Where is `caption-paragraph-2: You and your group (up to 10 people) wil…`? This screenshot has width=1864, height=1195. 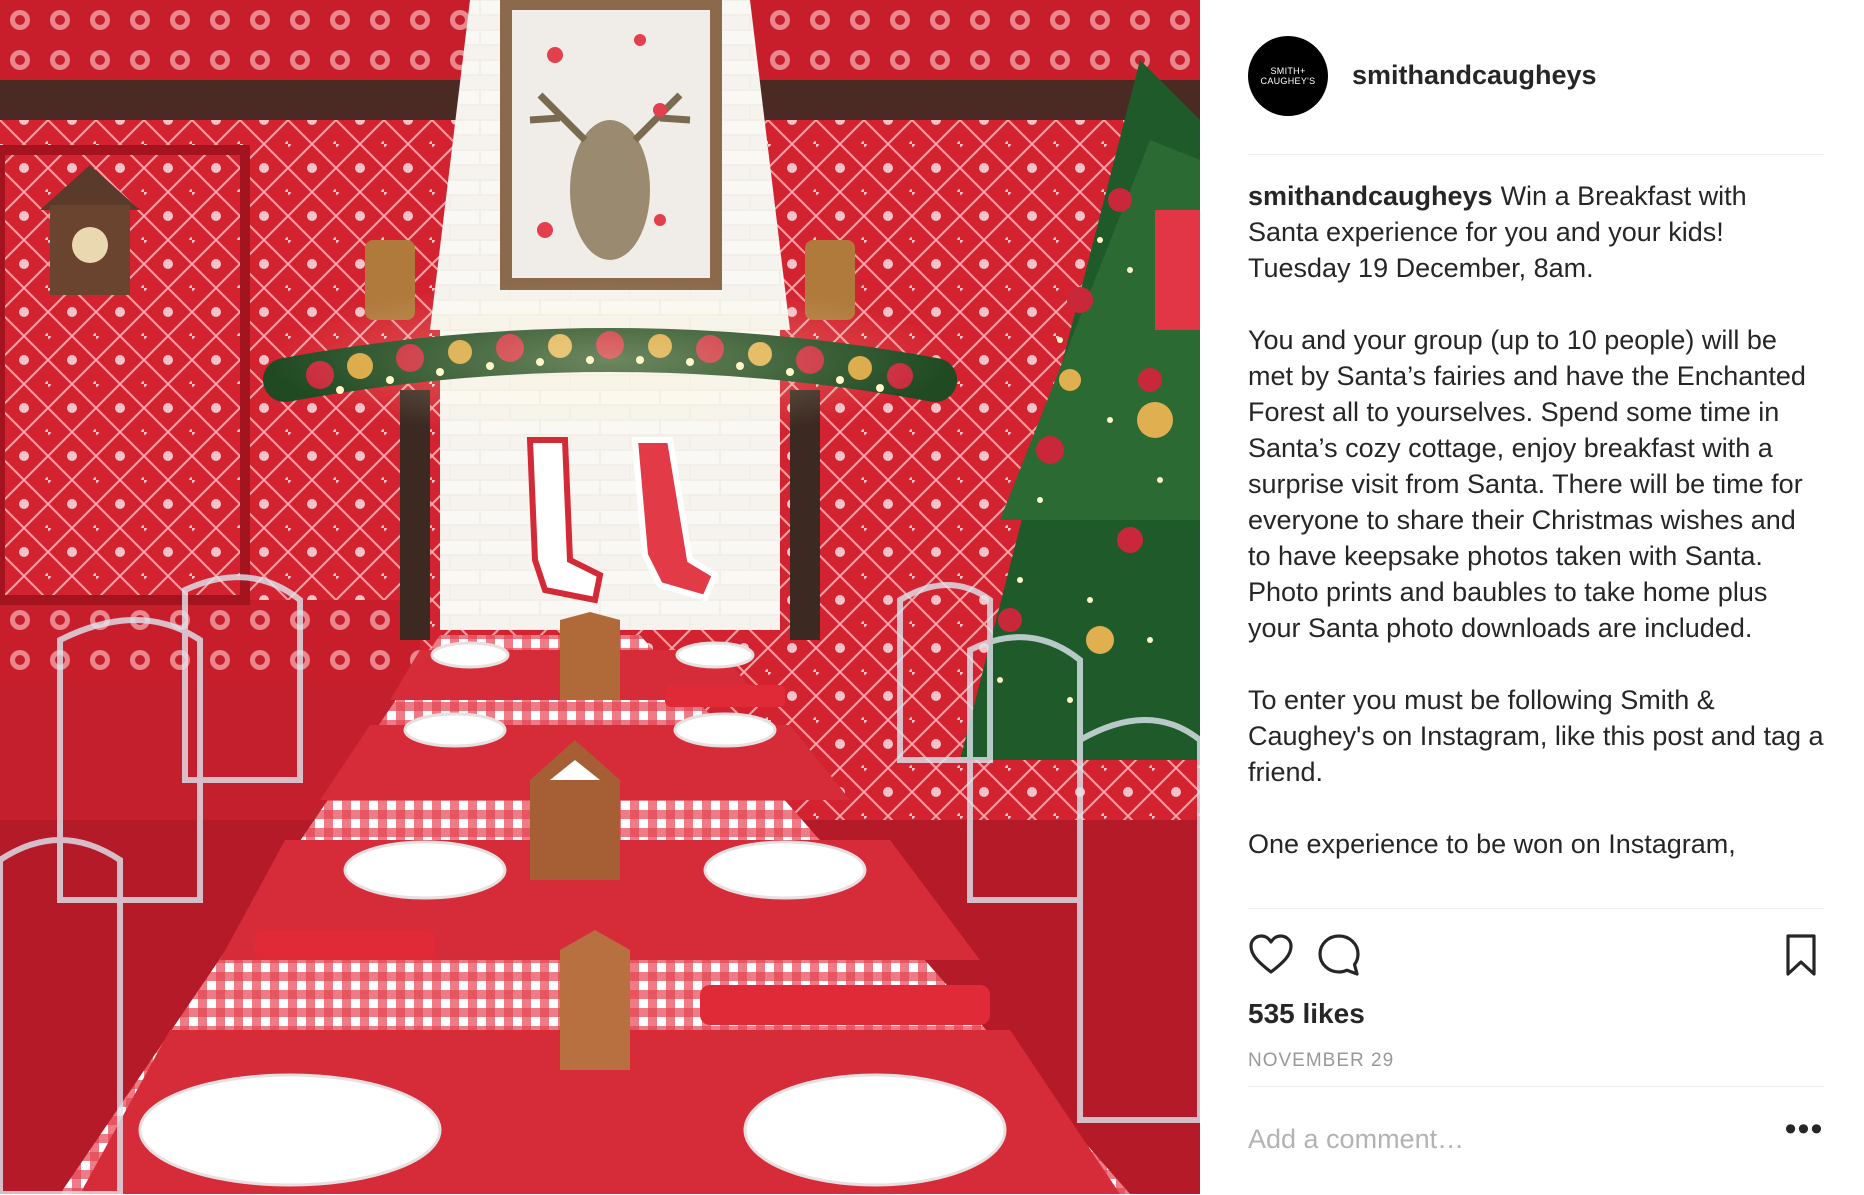 caption-paragraph-2: You and your group (up to 10 people) wil… is located at coordinates (1527, 484).